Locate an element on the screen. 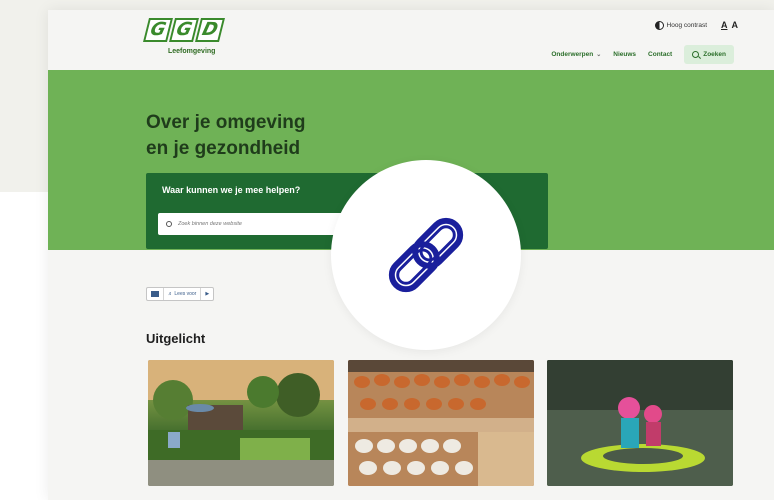 This screenshot has width=774, height=500. hero-title: Over je omgeving en je gezondheid is located at coordinates (256, 136).